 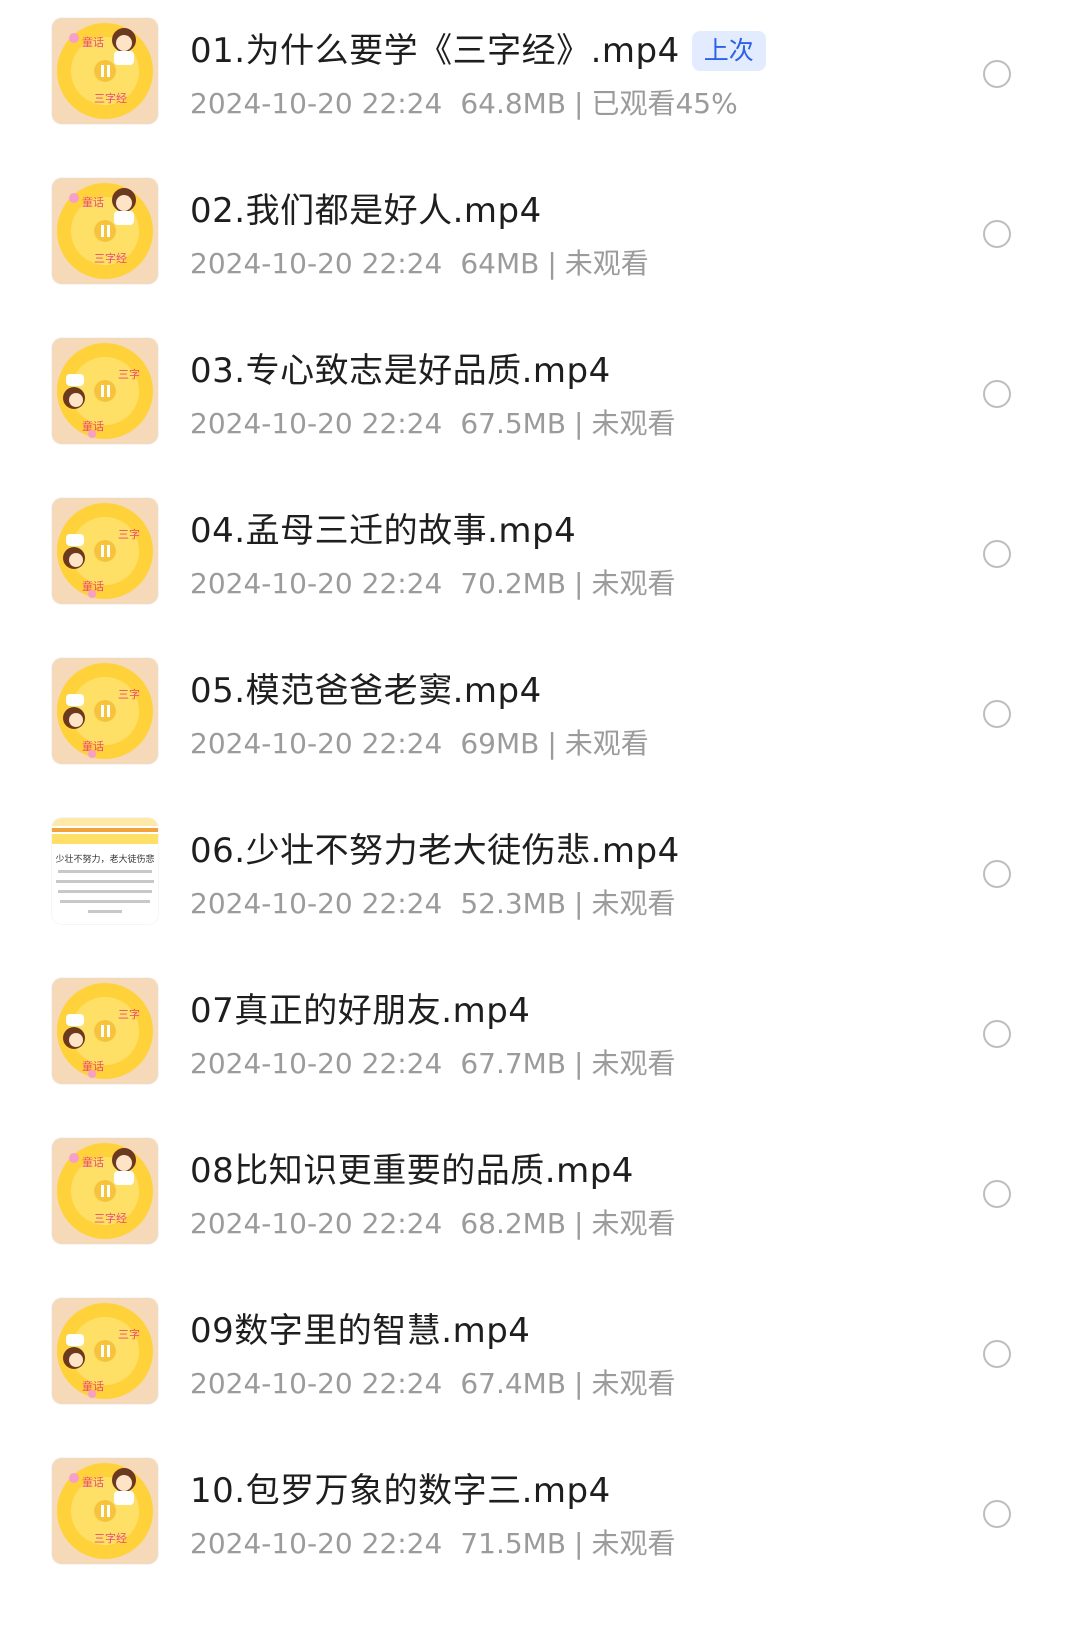 I want to click on video-size: 52.3MB, so click(x=513, y=903).